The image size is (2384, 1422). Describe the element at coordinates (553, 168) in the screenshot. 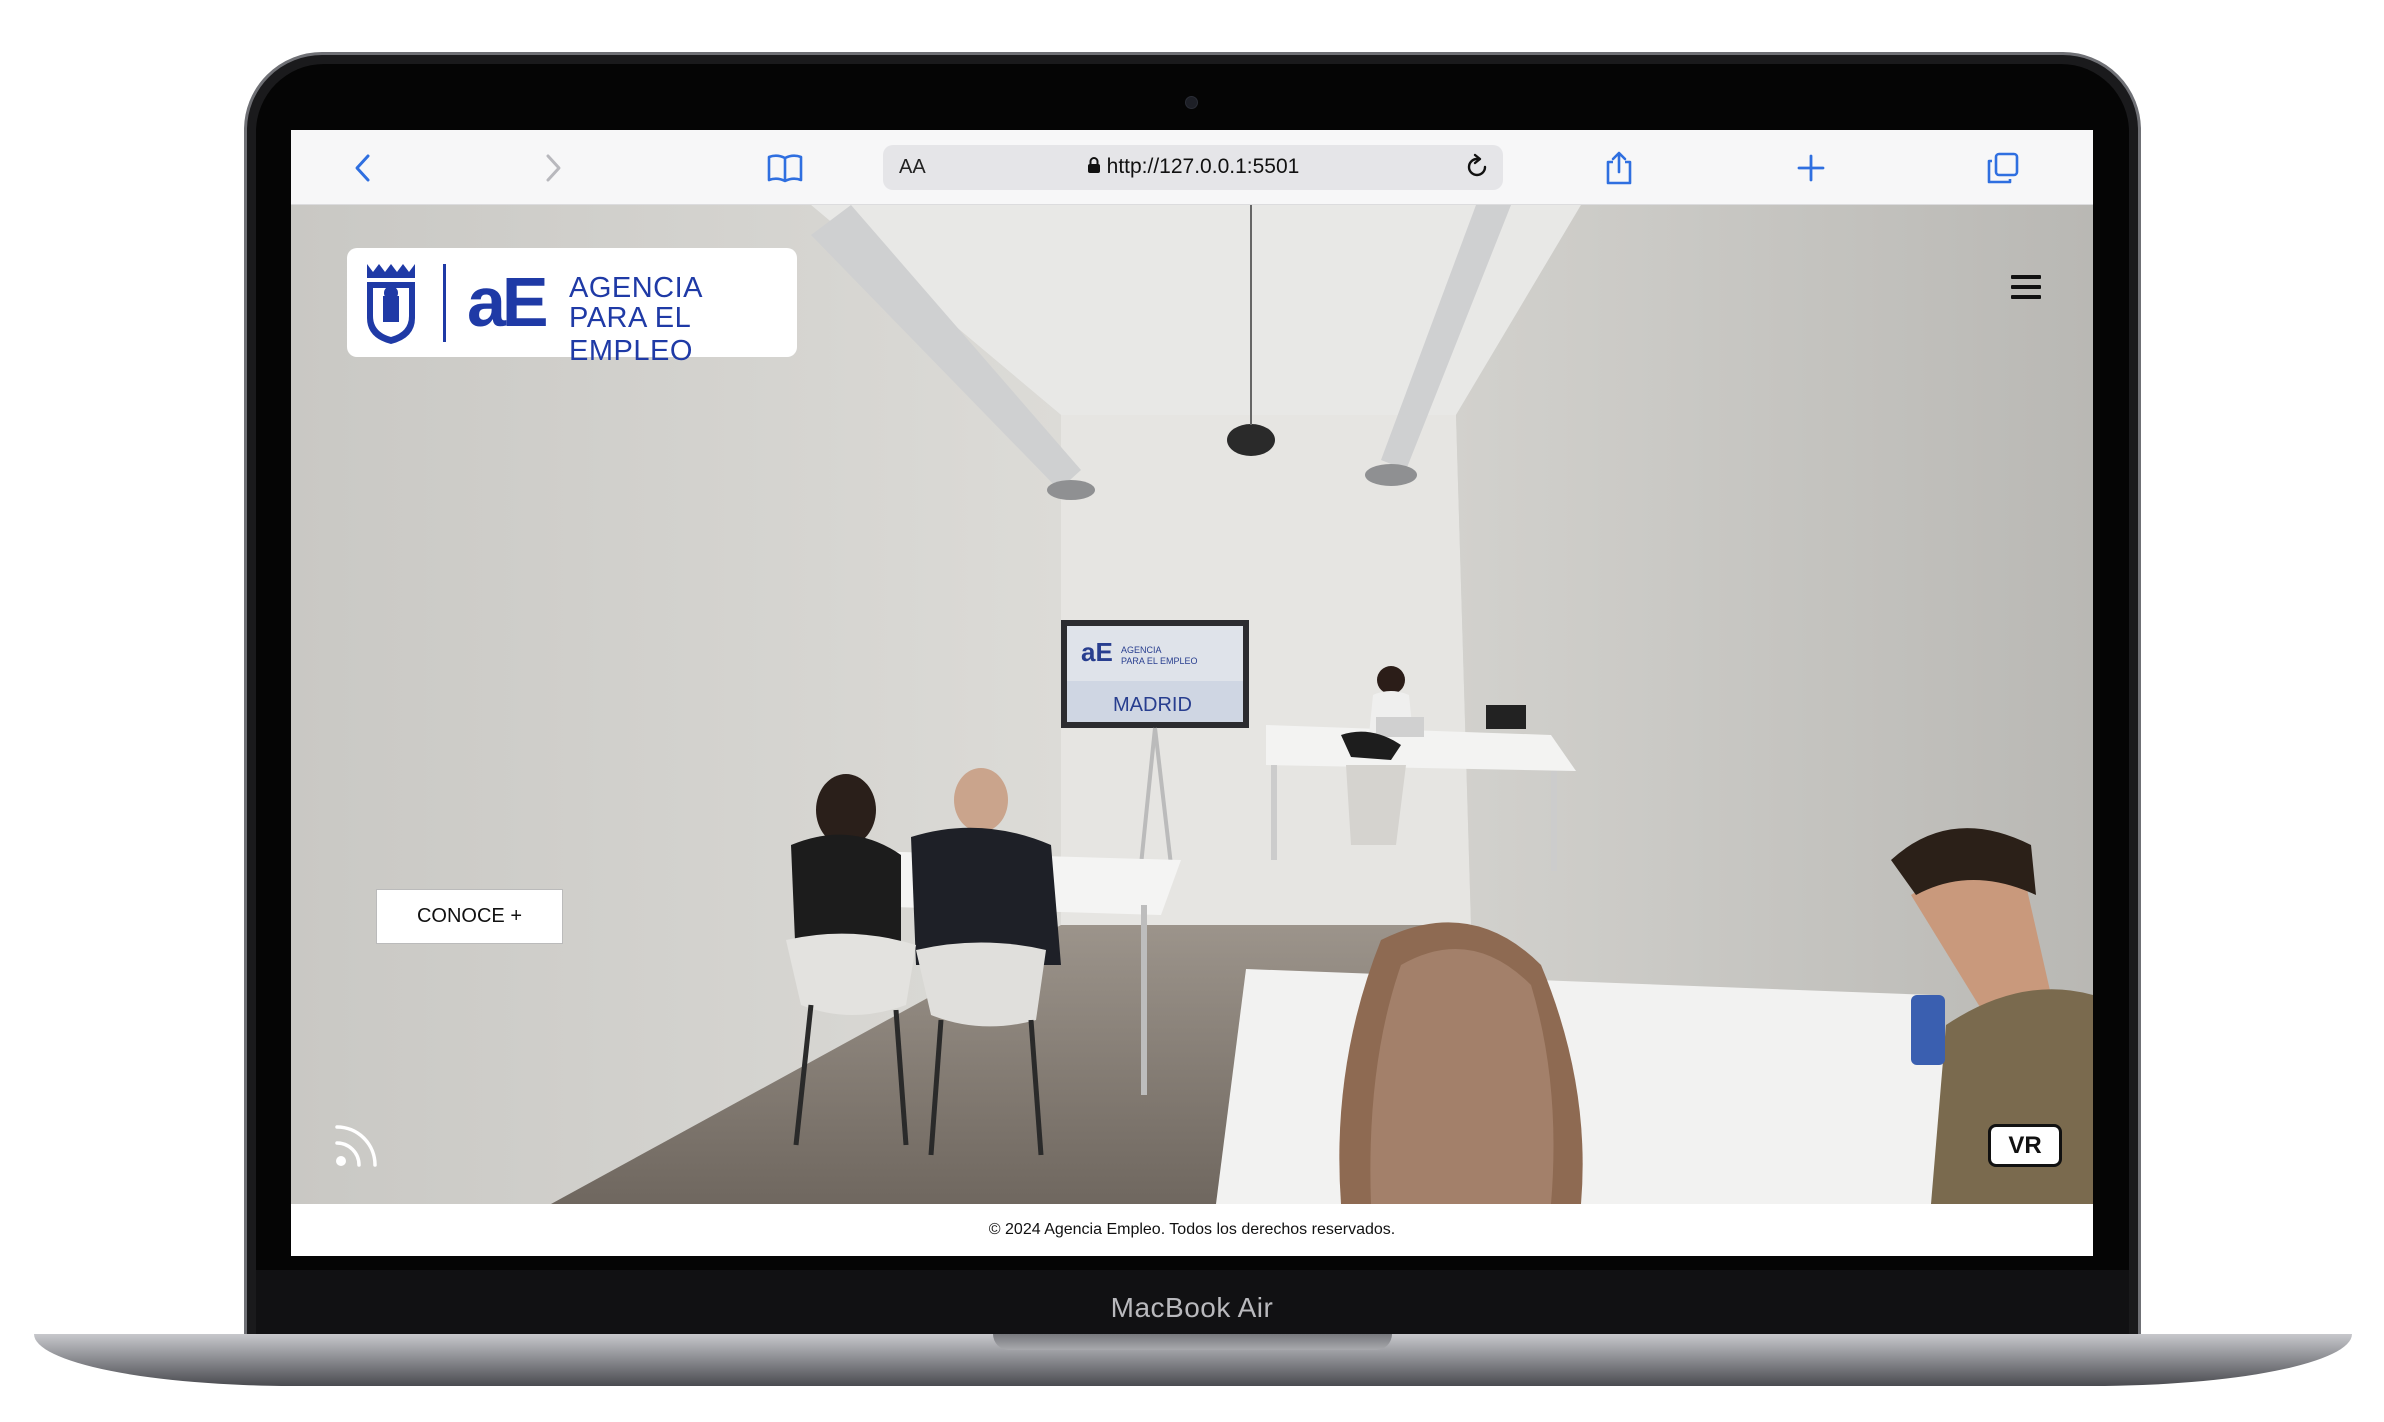

I see `forward-icon` at that location.